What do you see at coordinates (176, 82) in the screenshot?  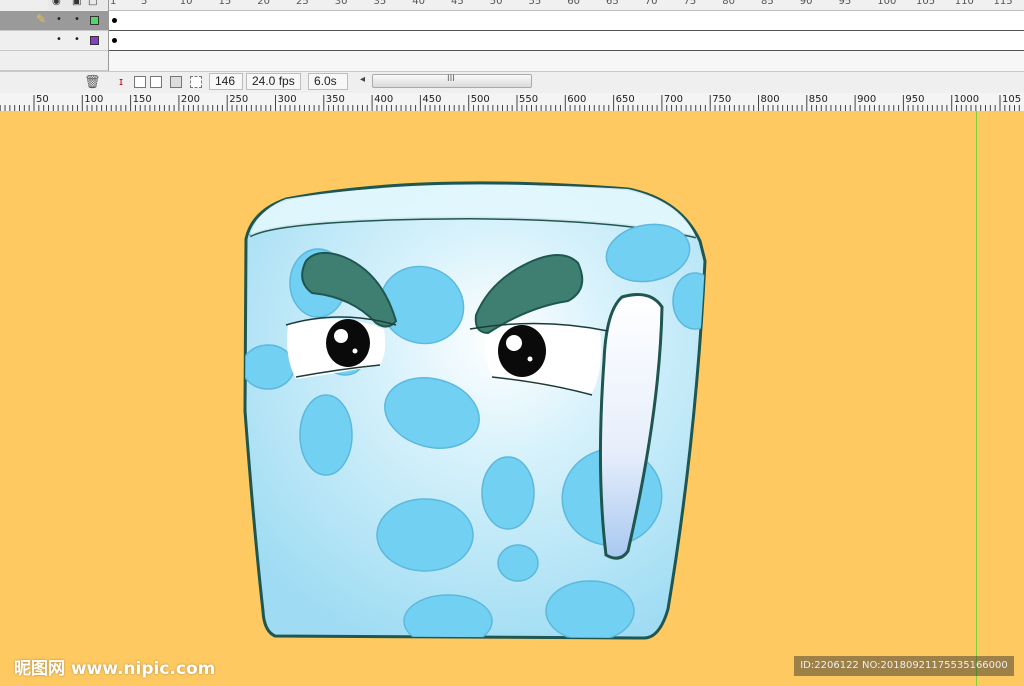 I see `edit-multiple-frames-icon` at bounding box center [176, 82].